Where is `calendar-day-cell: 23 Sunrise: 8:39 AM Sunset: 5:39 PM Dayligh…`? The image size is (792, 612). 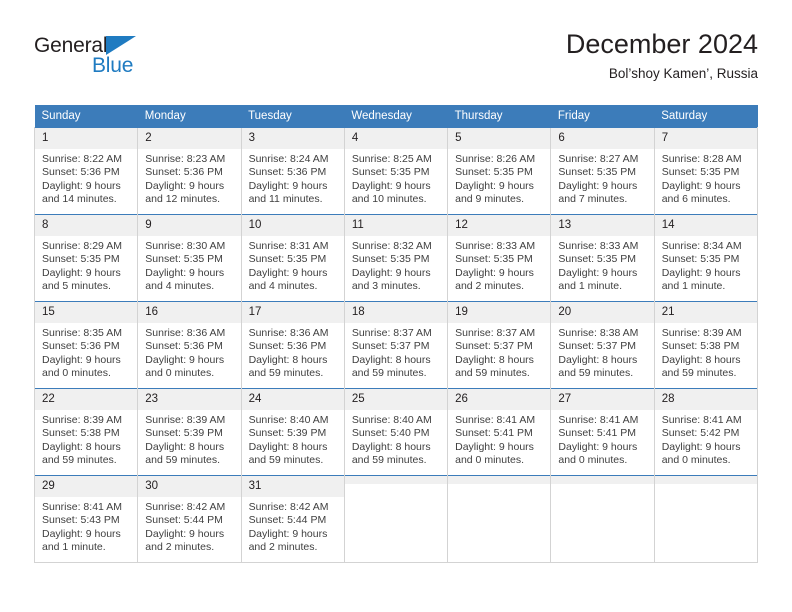
calendar-day-cell: 23 Sunrise: 8:39 AM Sunset: 5:39 PM Dayligh… is located at coordinates (189, 432).